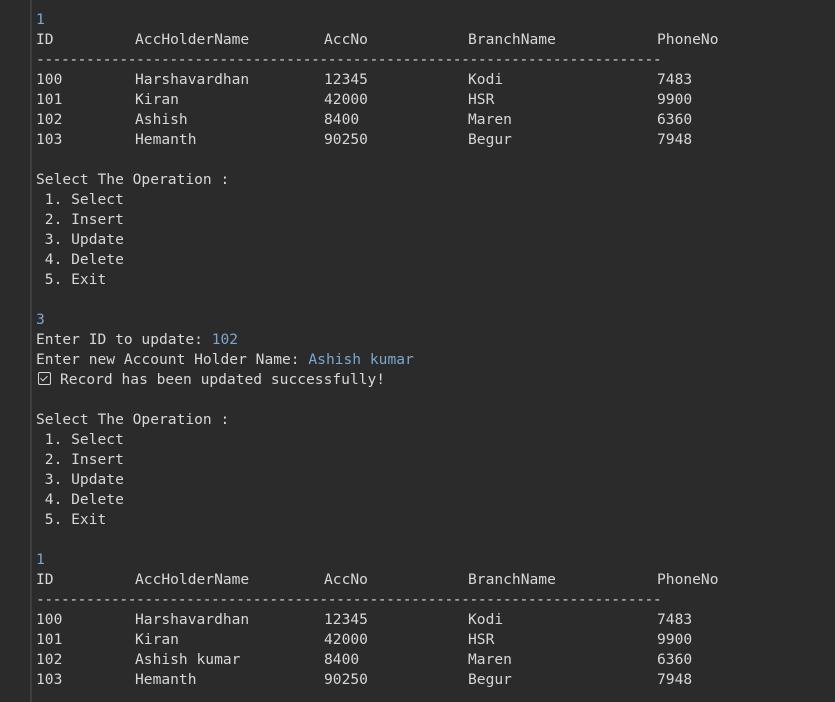 This screenshot has width=835, height=702. I want to click on success-message: Record has been updated successfully!, so click(223, 379).